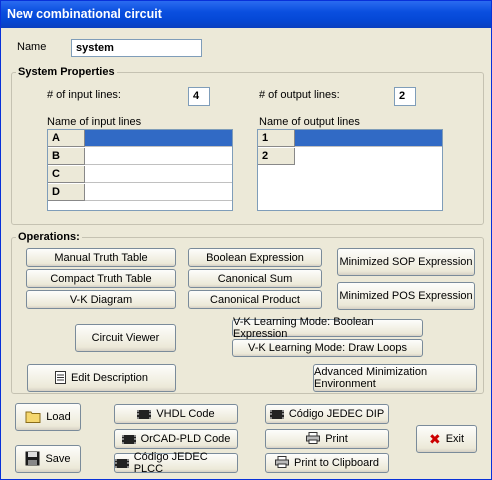 This screenshot has width=492, height=480. I want to click on input-lines-field: 4, so click(199, 96).